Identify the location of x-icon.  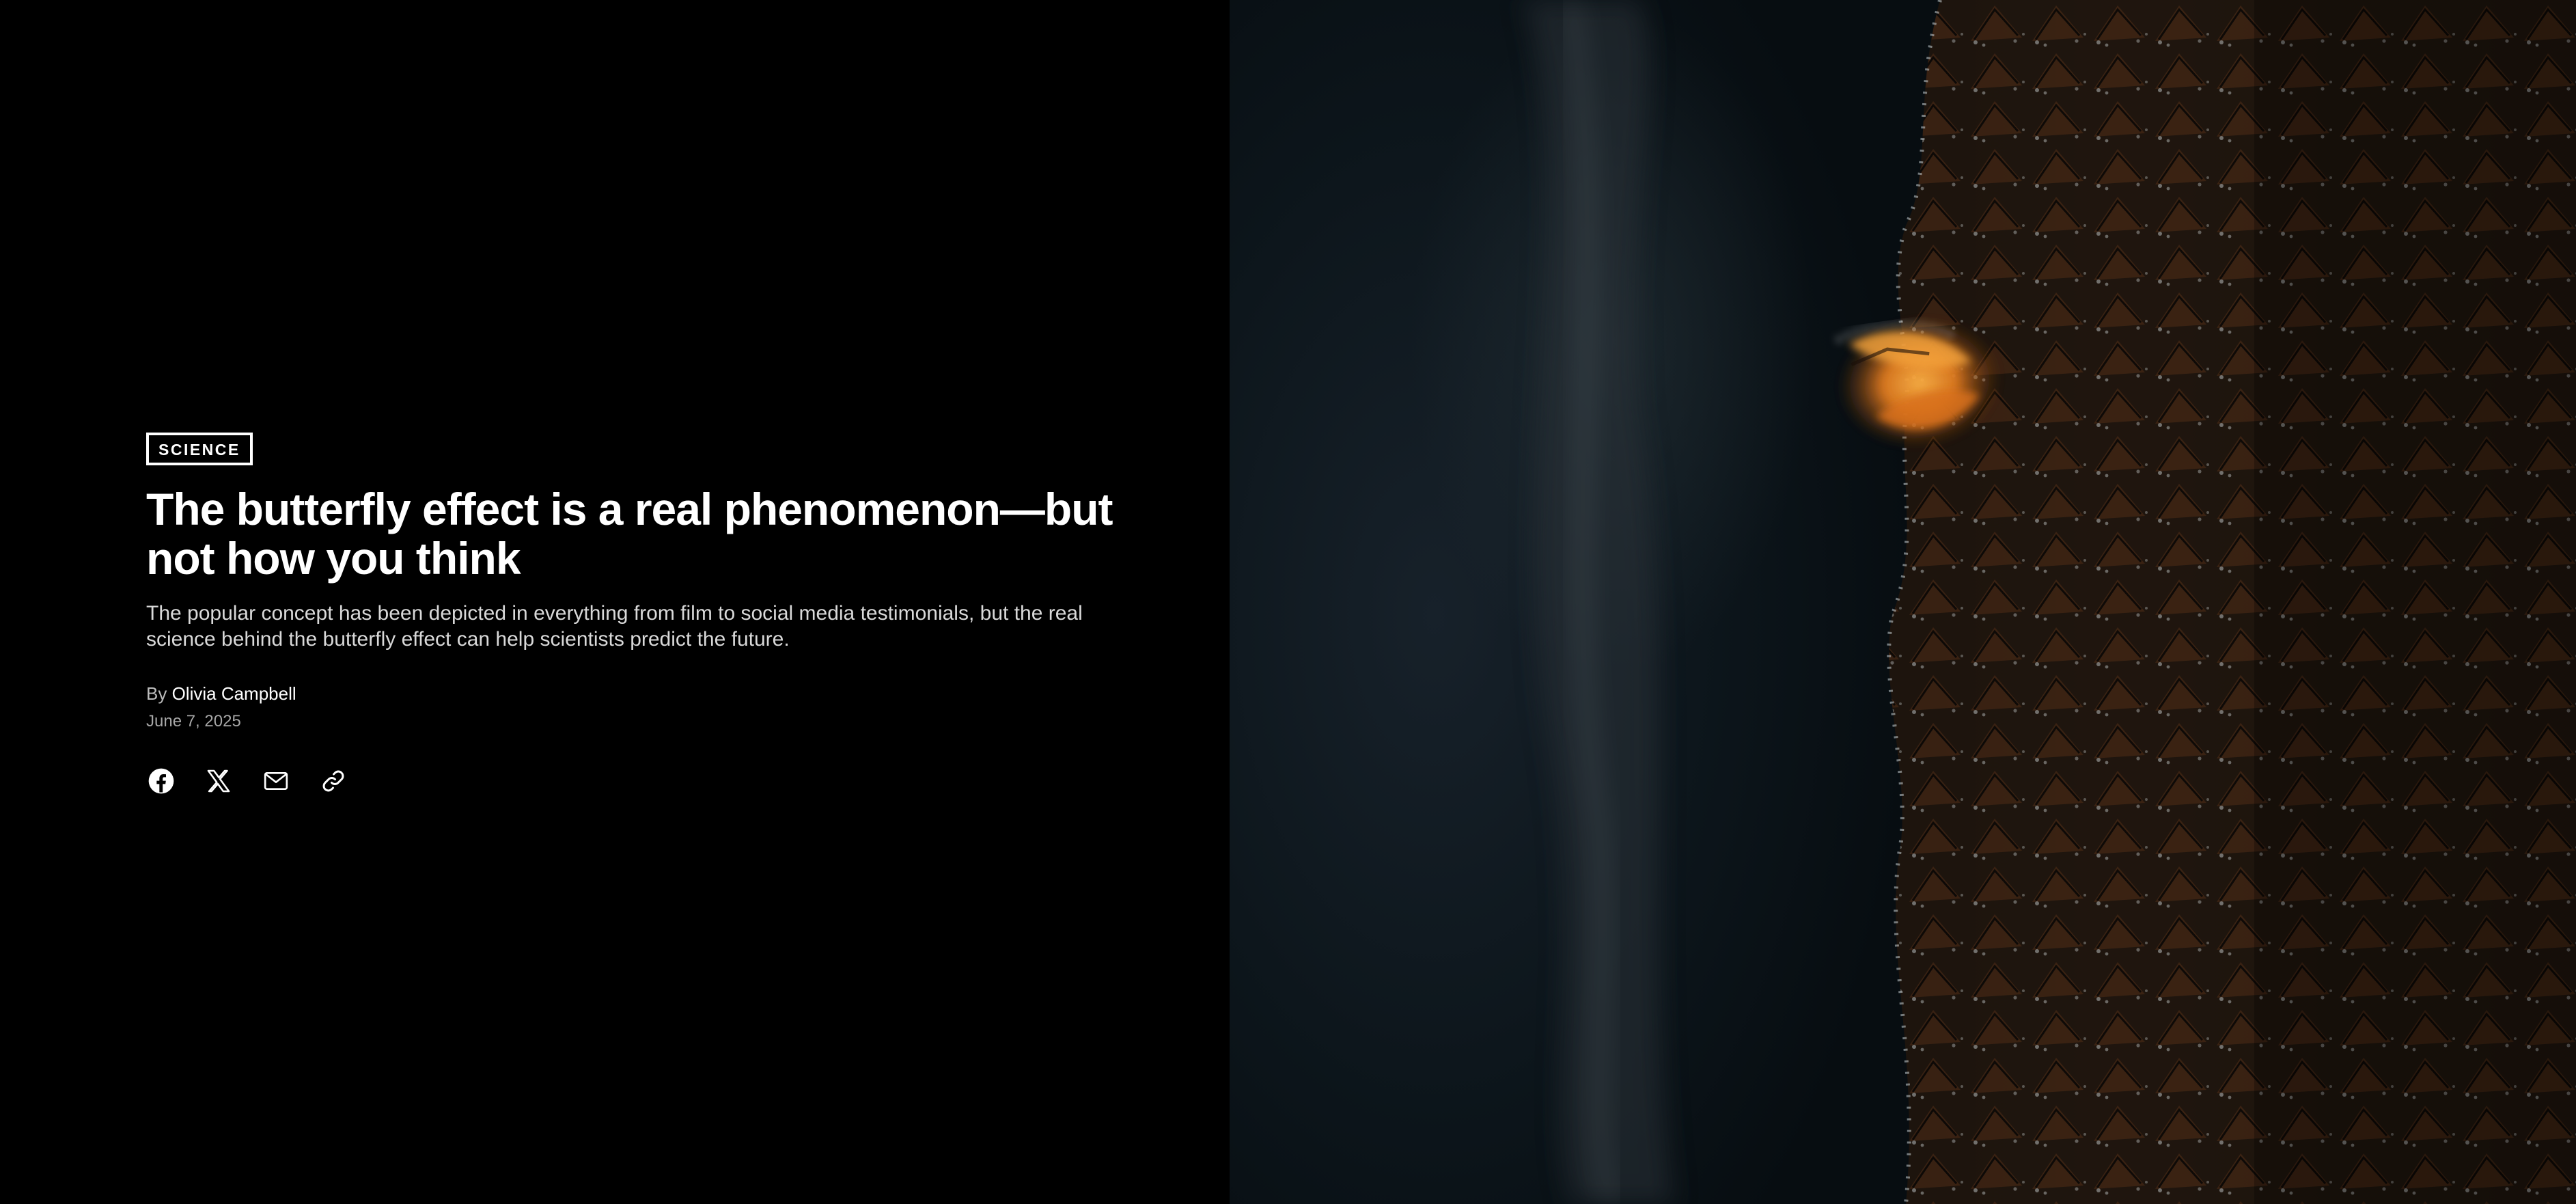
(219, 781).